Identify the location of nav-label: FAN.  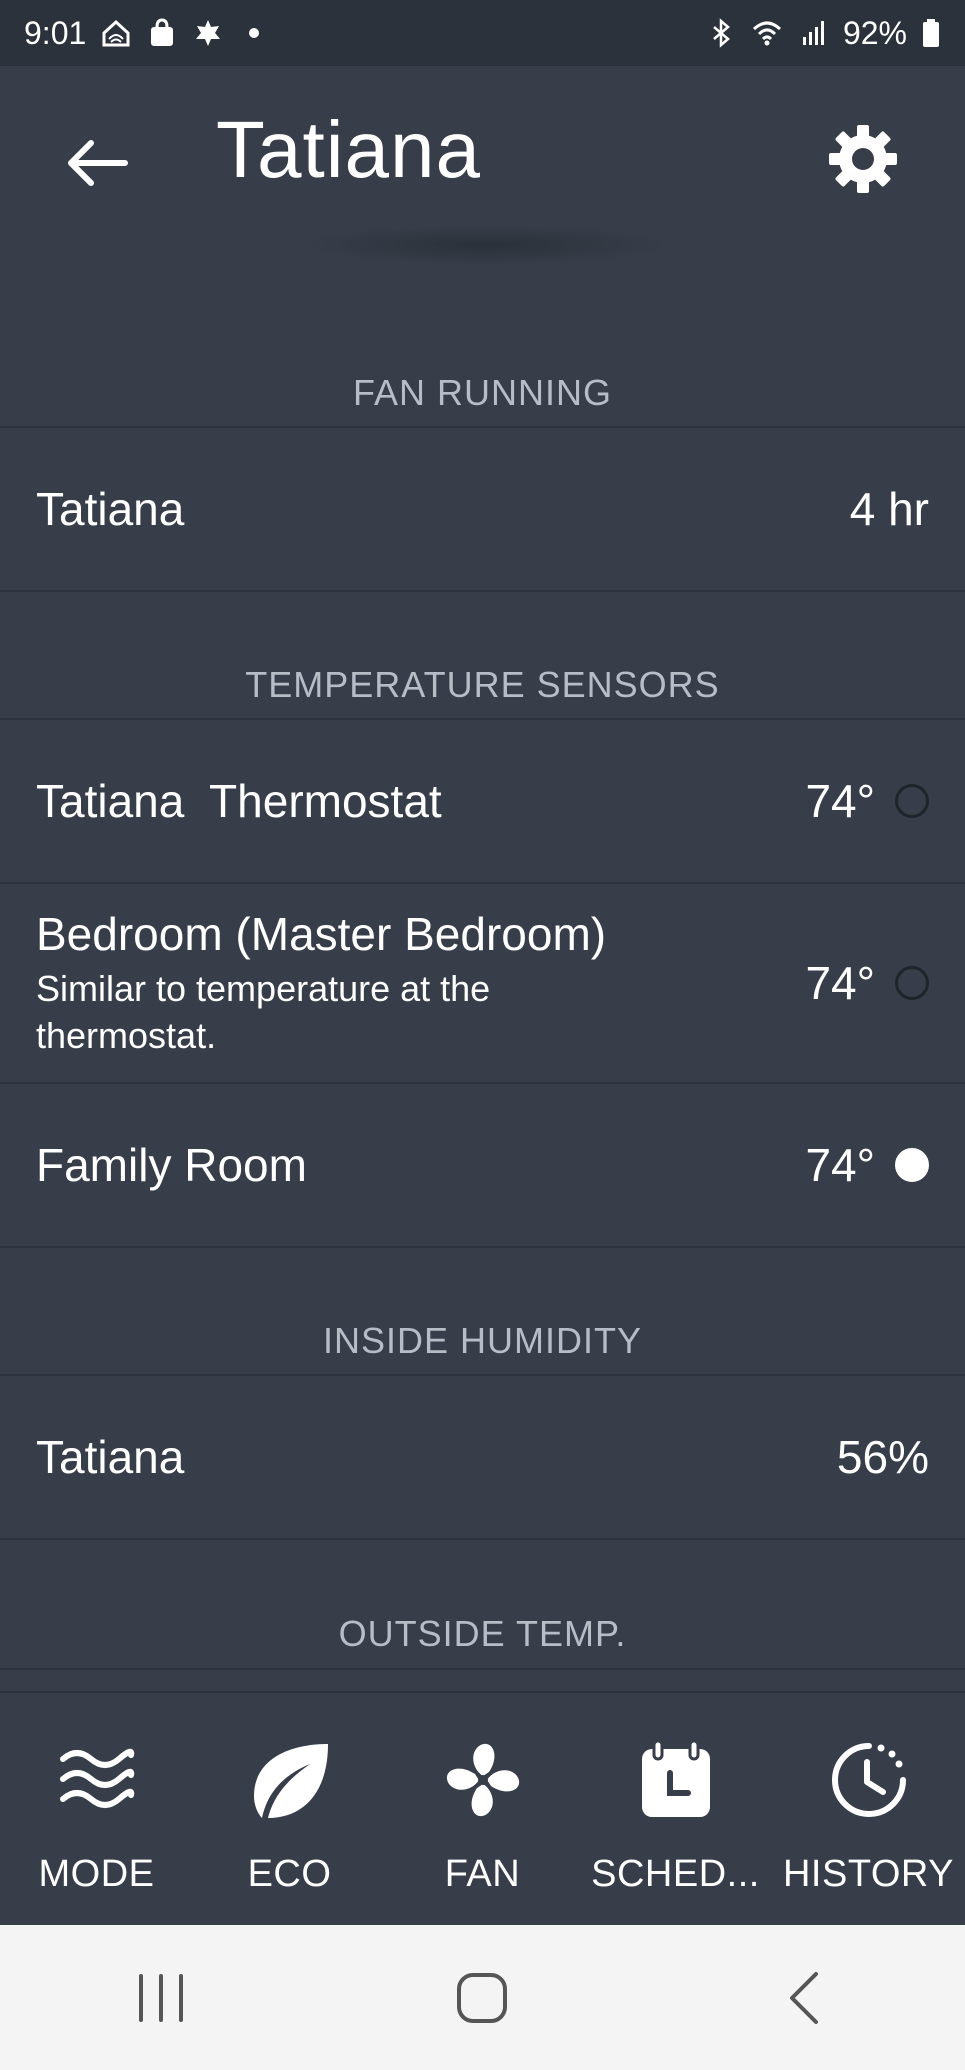
(482, 1874).